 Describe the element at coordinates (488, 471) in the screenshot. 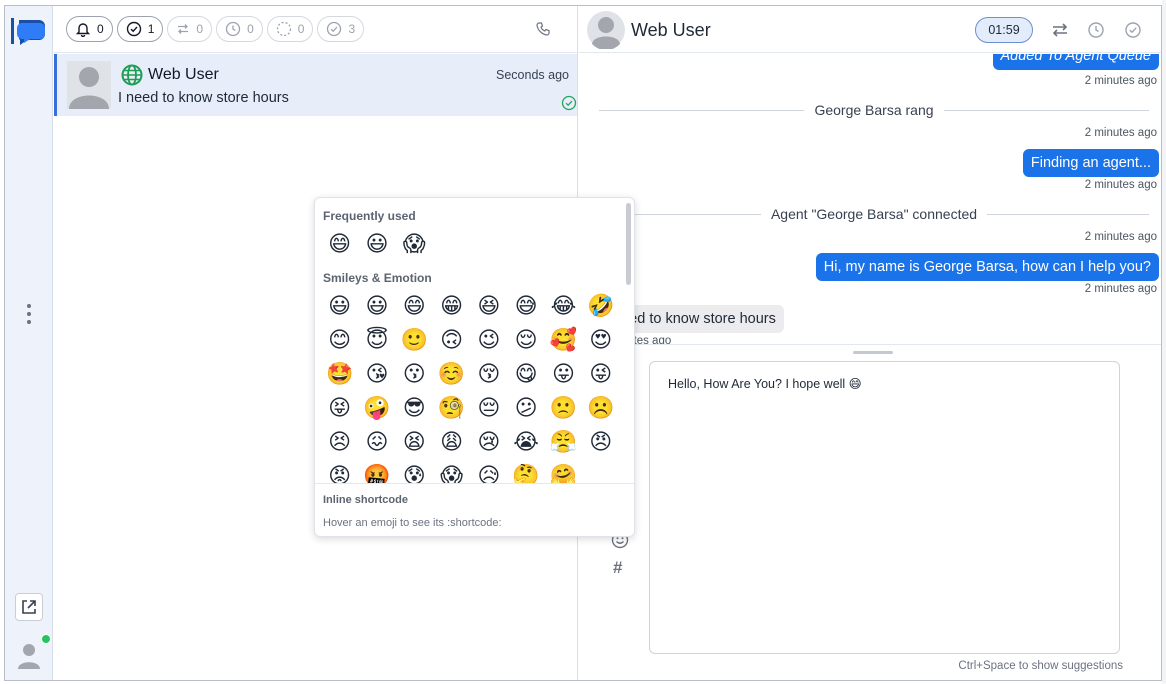

I see `emoji-item: 😥` at that location.